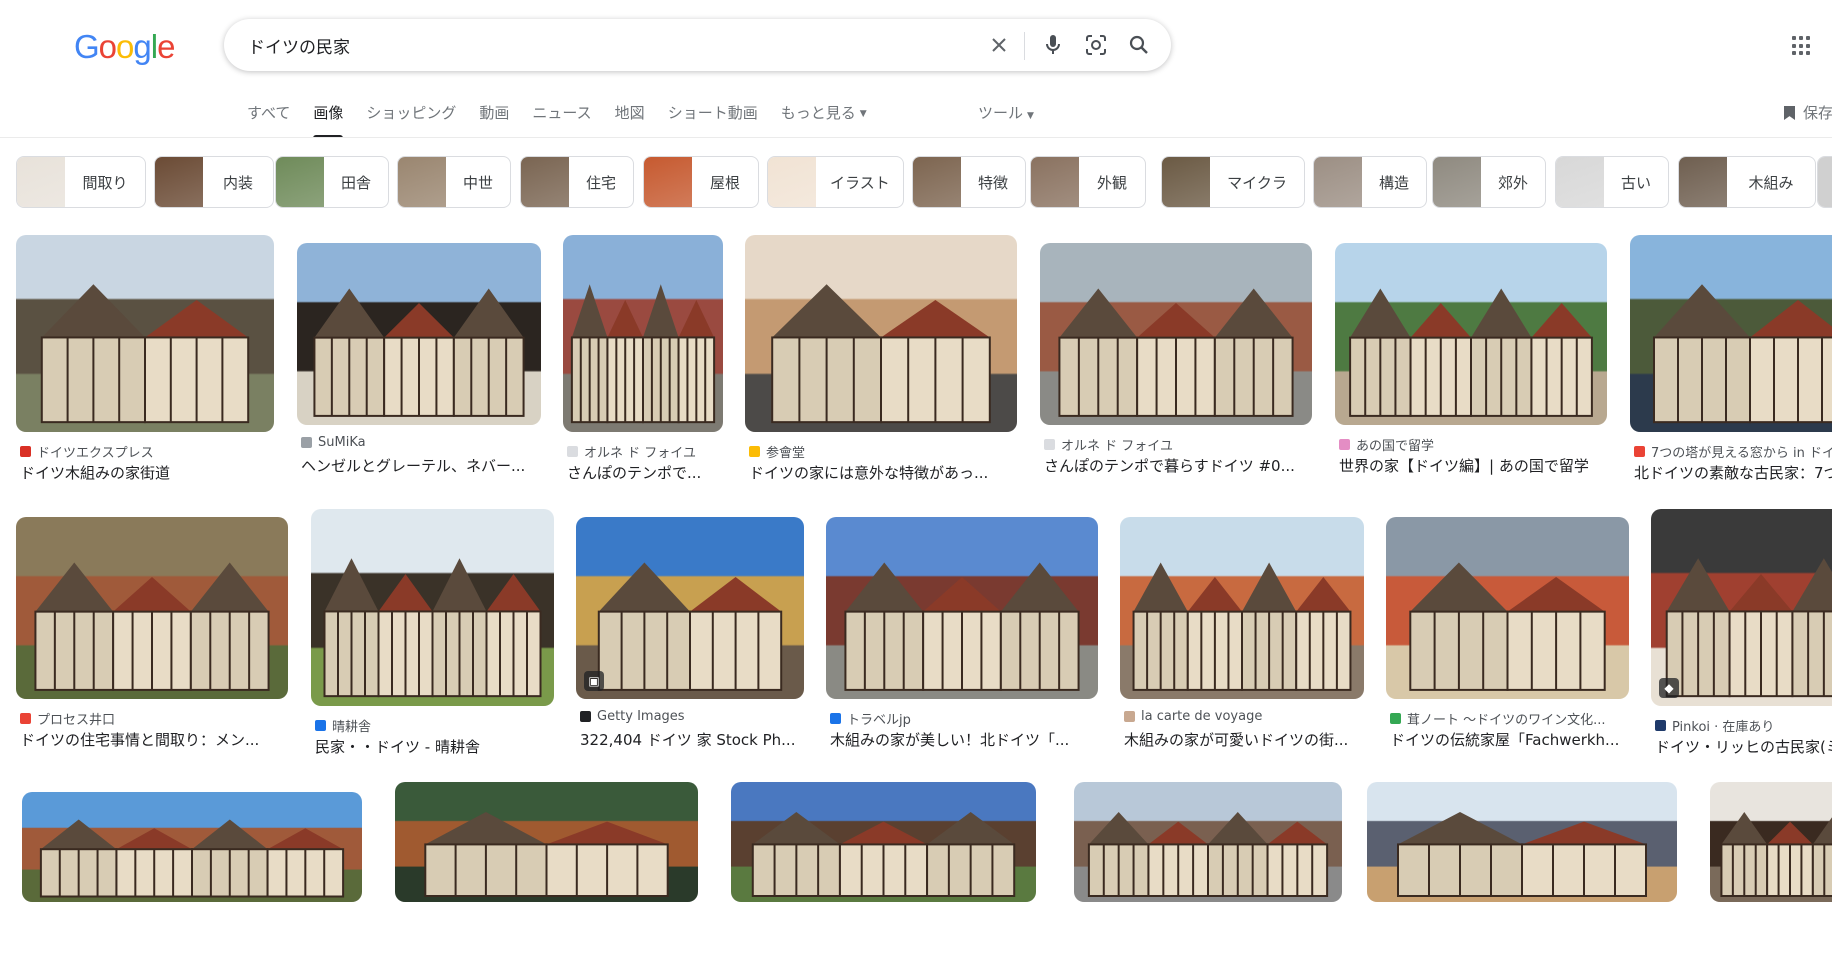 This screenshot has width=1832, height=954. Describe the element at coordinates (1233, 182) in the screenshot. I see `chip-9: マイクラ` at that location.